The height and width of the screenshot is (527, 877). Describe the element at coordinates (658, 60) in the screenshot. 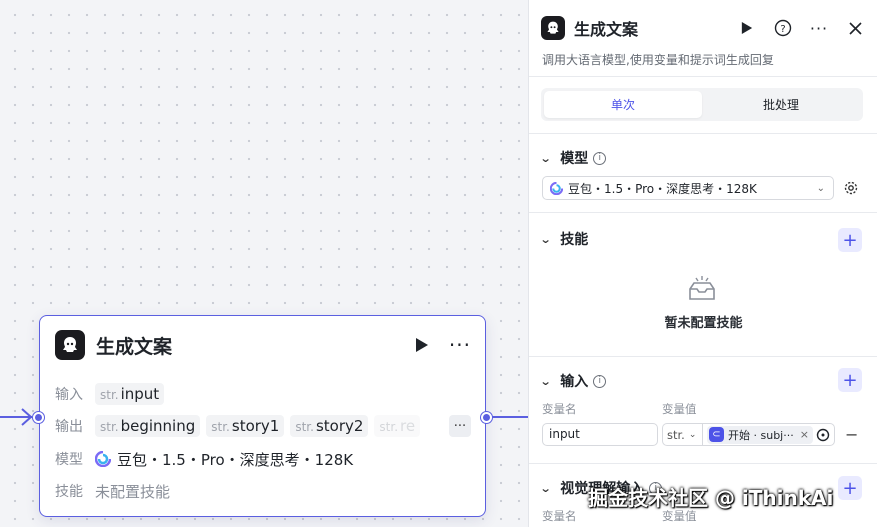

I see `panel-description: 调用大语言模型,使用变量和提示词生成回复` at that location.